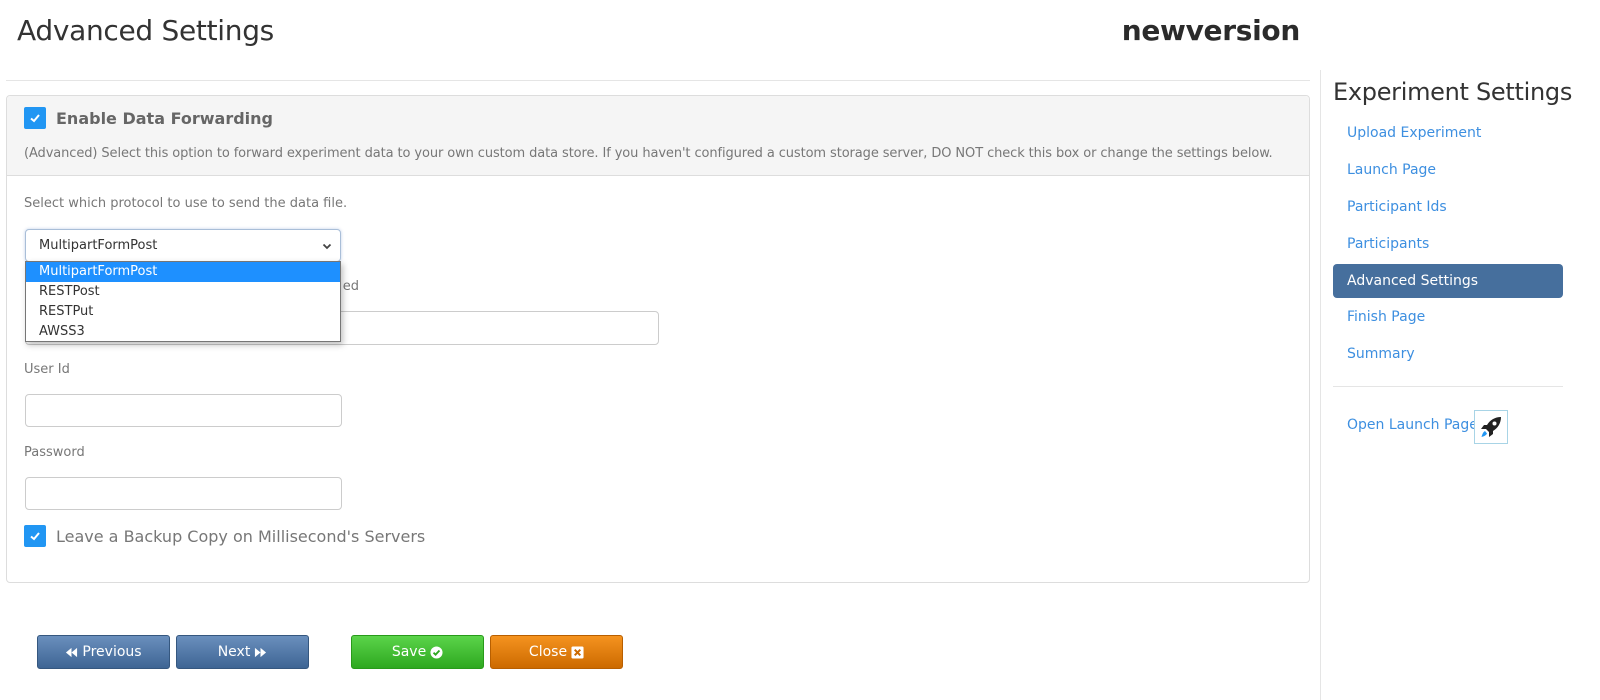 Image resolution: width=1600 pixels, height=700 pixels. I want to click on rocket-icon, so click(1491, 427).